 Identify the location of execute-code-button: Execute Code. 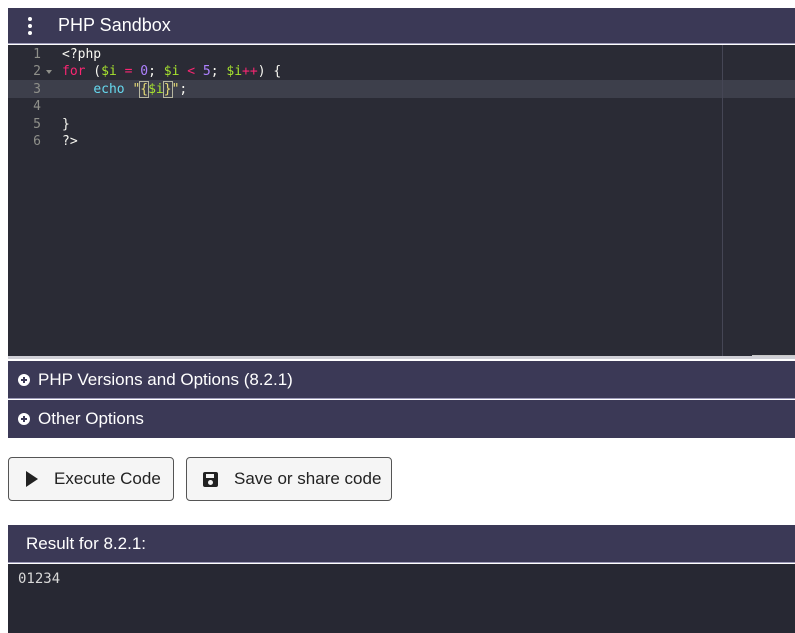
(91, 479).